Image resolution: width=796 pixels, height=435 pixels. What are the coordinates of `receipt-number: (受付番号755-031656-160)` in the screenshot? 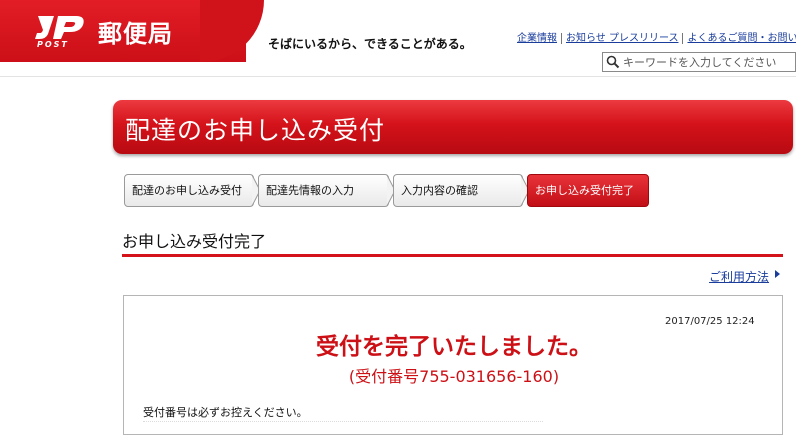 It's located at (454, 376).